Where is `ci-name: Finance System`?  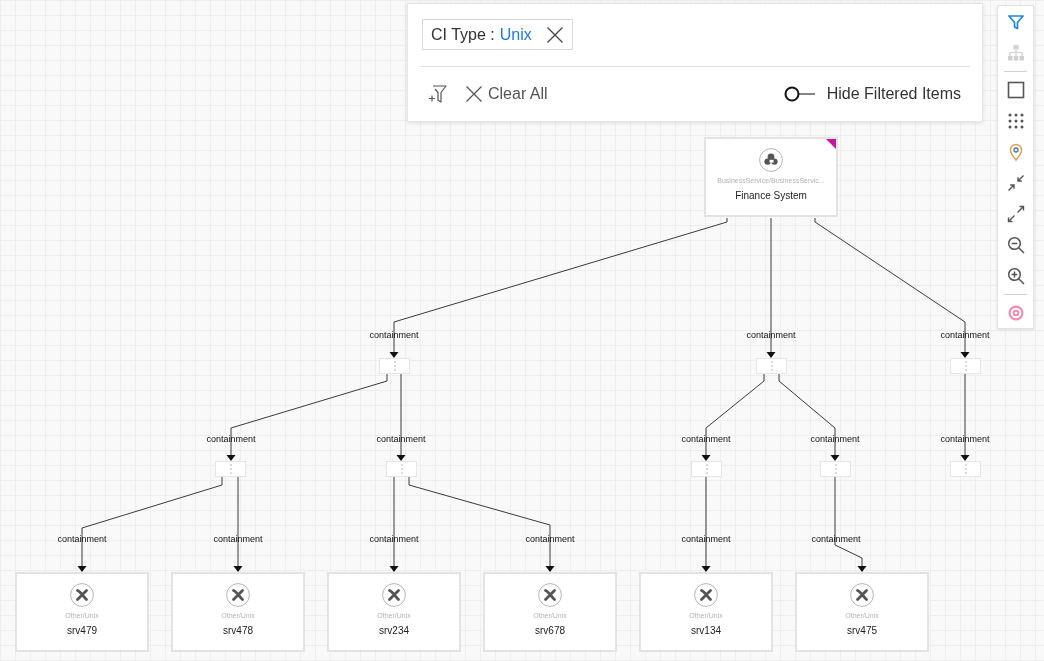
ci-name: Finance System is located at coordinates (771, 196).